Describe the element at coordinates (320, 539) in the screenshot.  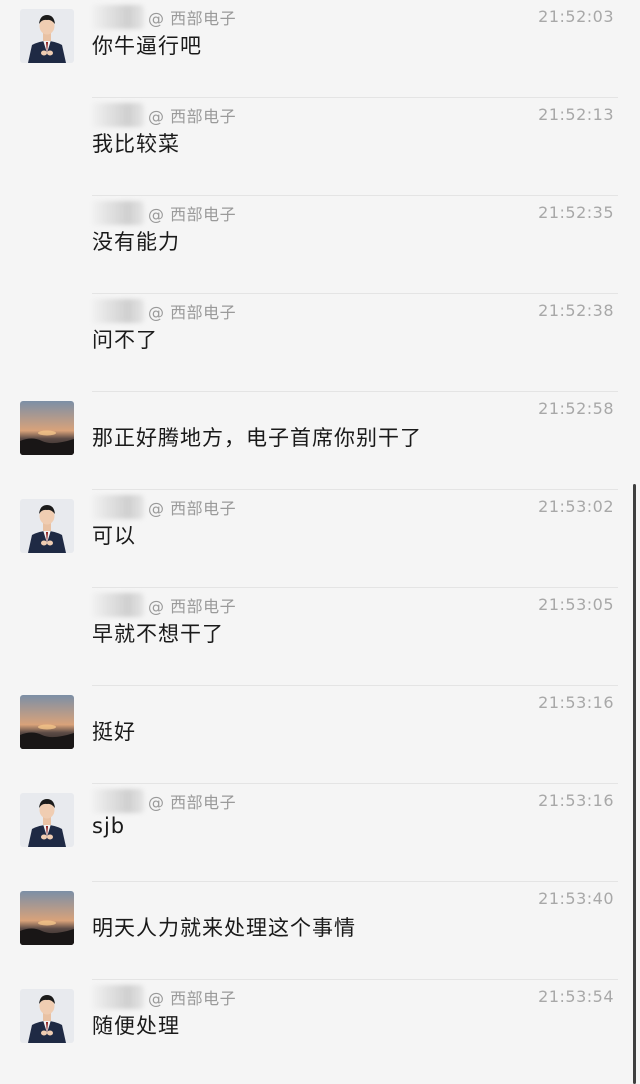
I see `message-item: @ 西部电子 21:53:02 可以` at that location.